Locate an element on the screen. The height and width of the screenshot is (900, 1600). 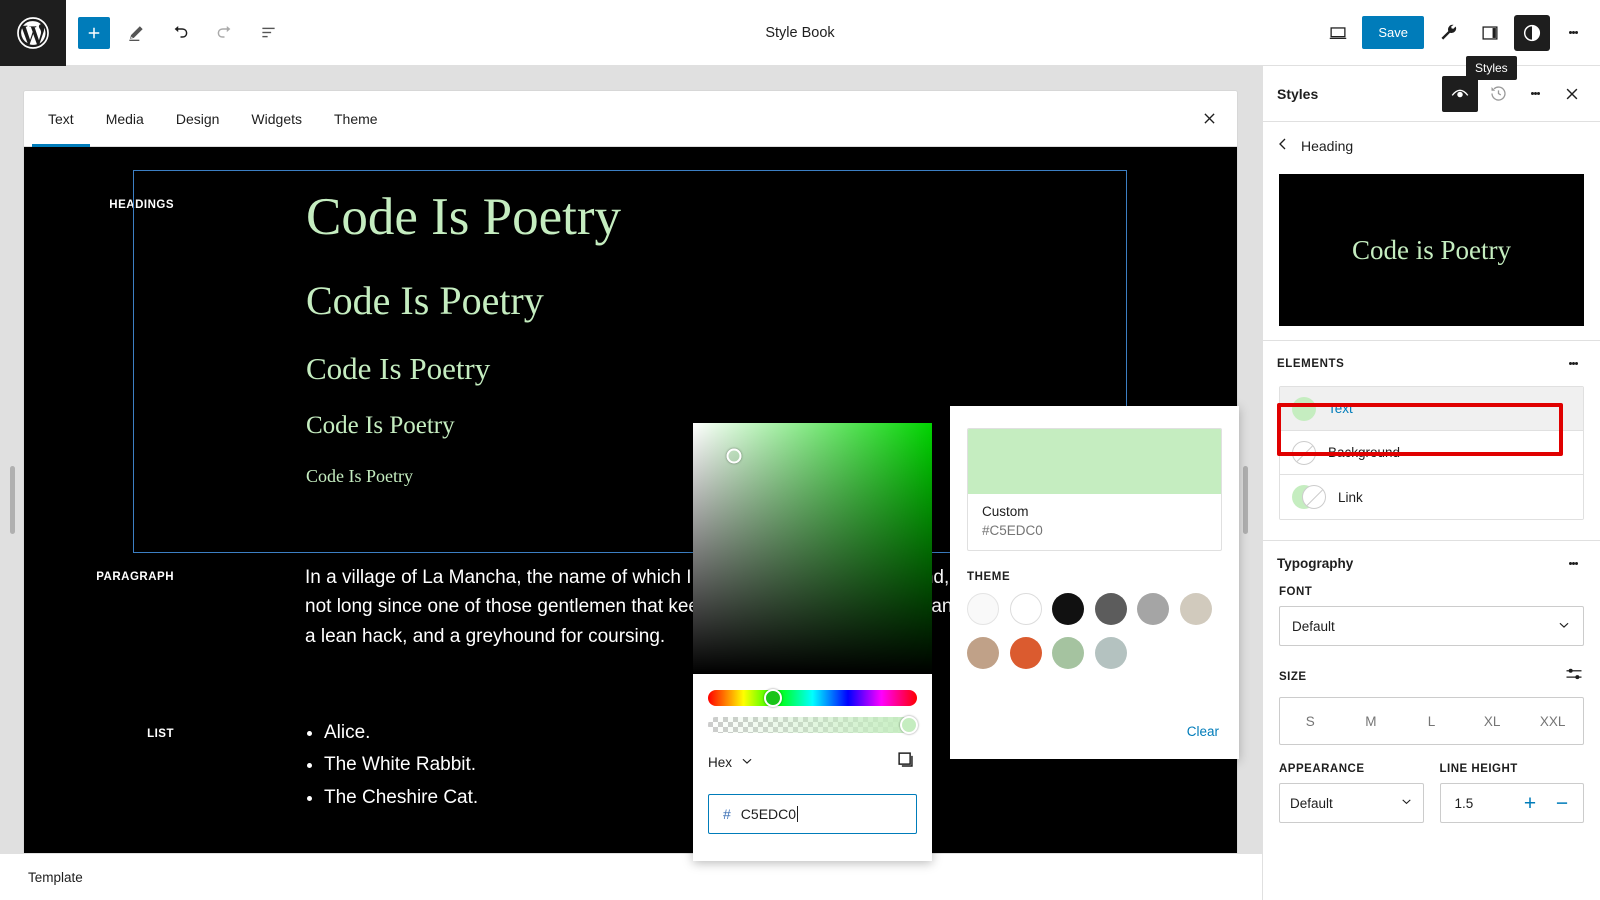
hex-input-value: C5EDC0 is located at coordinates (769, 814).